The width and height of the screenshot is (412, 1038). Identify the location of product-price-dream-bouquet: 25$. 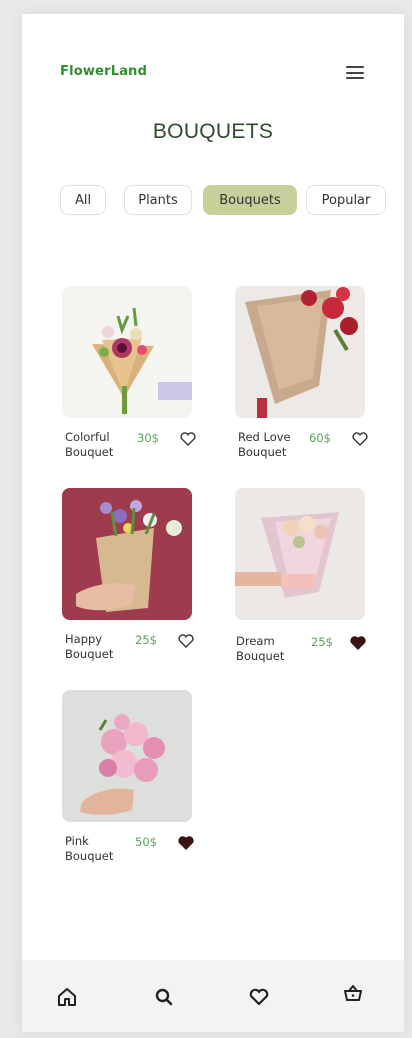
(322, 642).